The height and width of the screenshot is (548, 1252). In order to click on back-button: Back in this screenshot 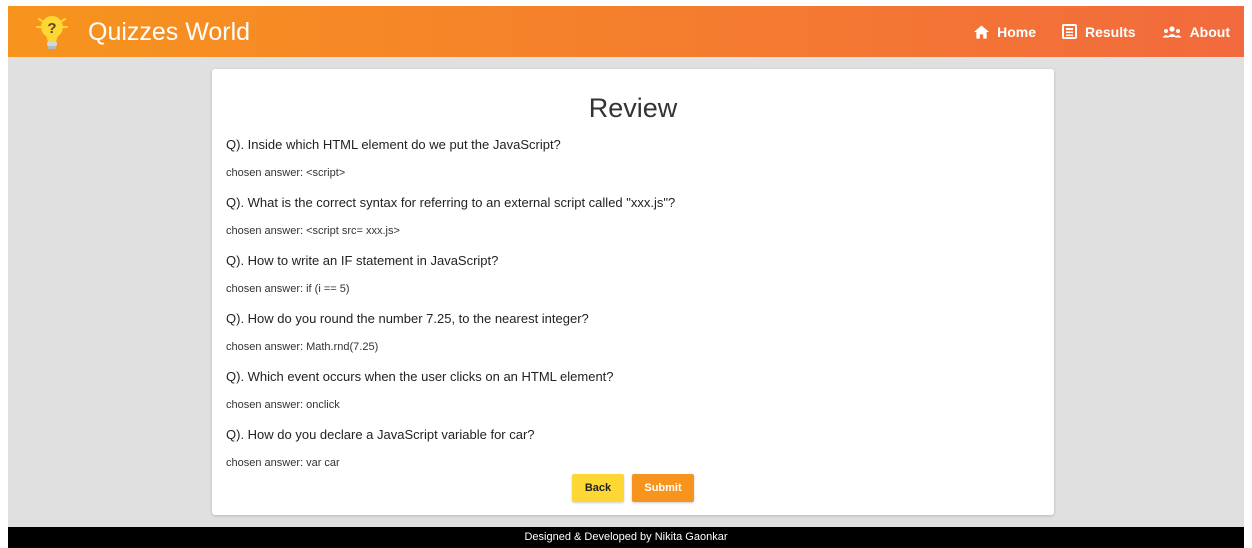, I will do `click(598, 488)`.